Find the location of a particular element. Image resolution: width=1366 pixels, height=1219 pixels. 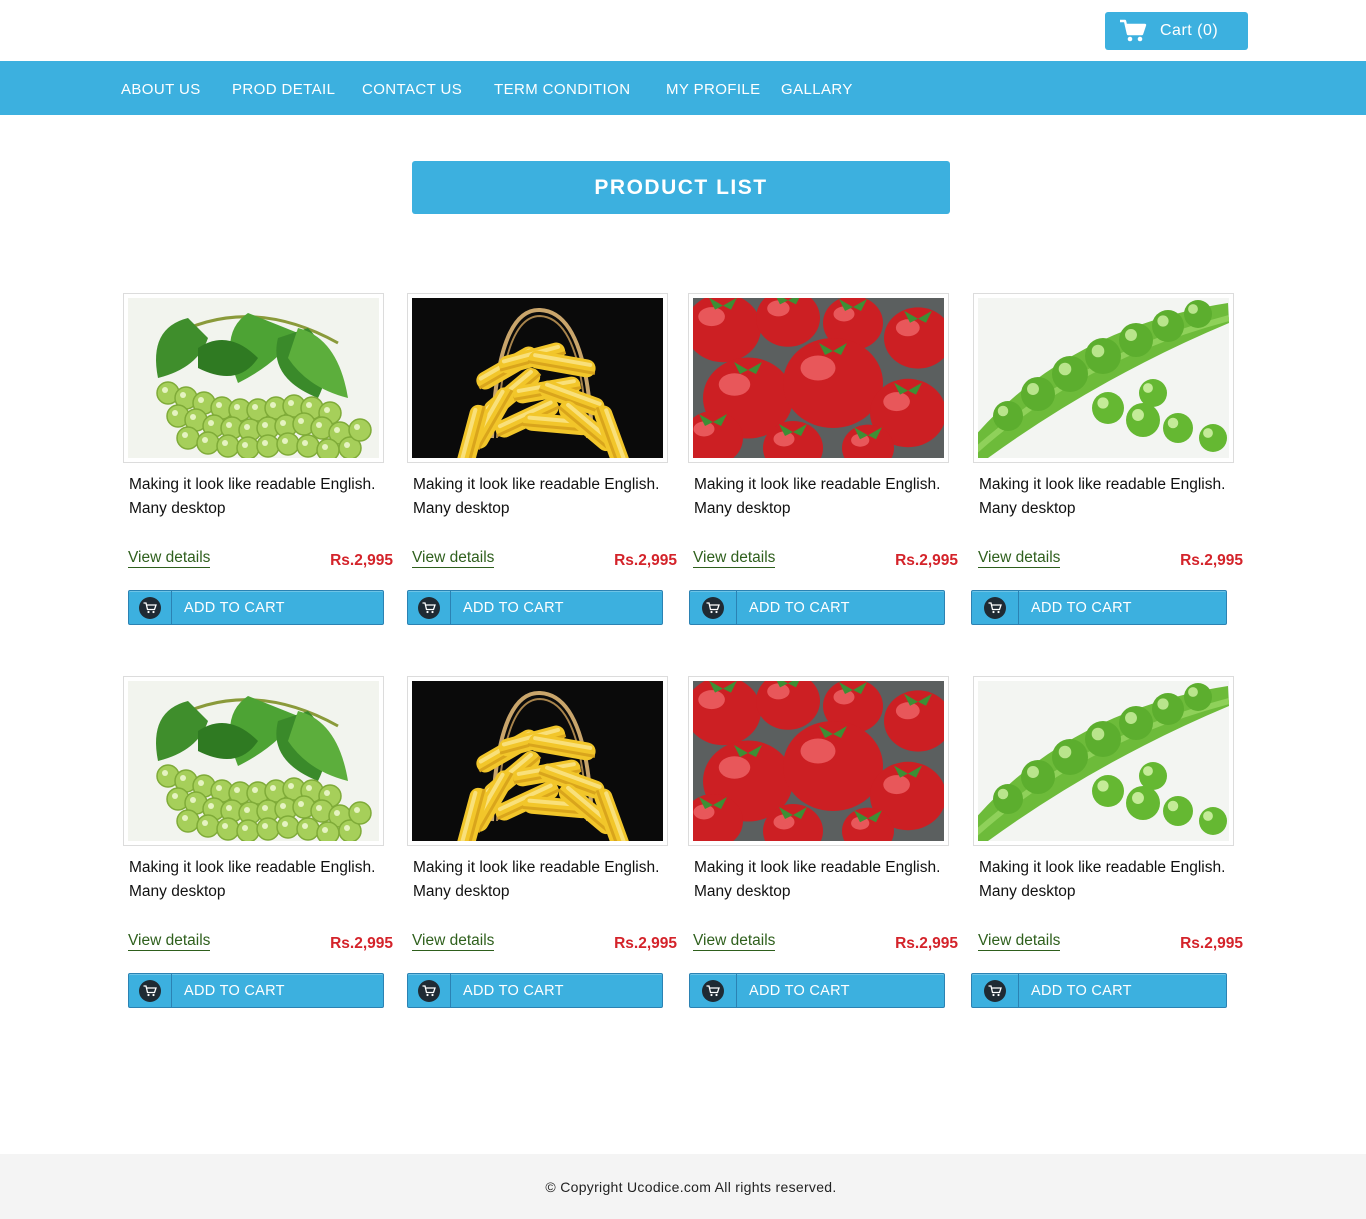

nav-item-gallary: GALLARY is located at coordinates (817, 89).